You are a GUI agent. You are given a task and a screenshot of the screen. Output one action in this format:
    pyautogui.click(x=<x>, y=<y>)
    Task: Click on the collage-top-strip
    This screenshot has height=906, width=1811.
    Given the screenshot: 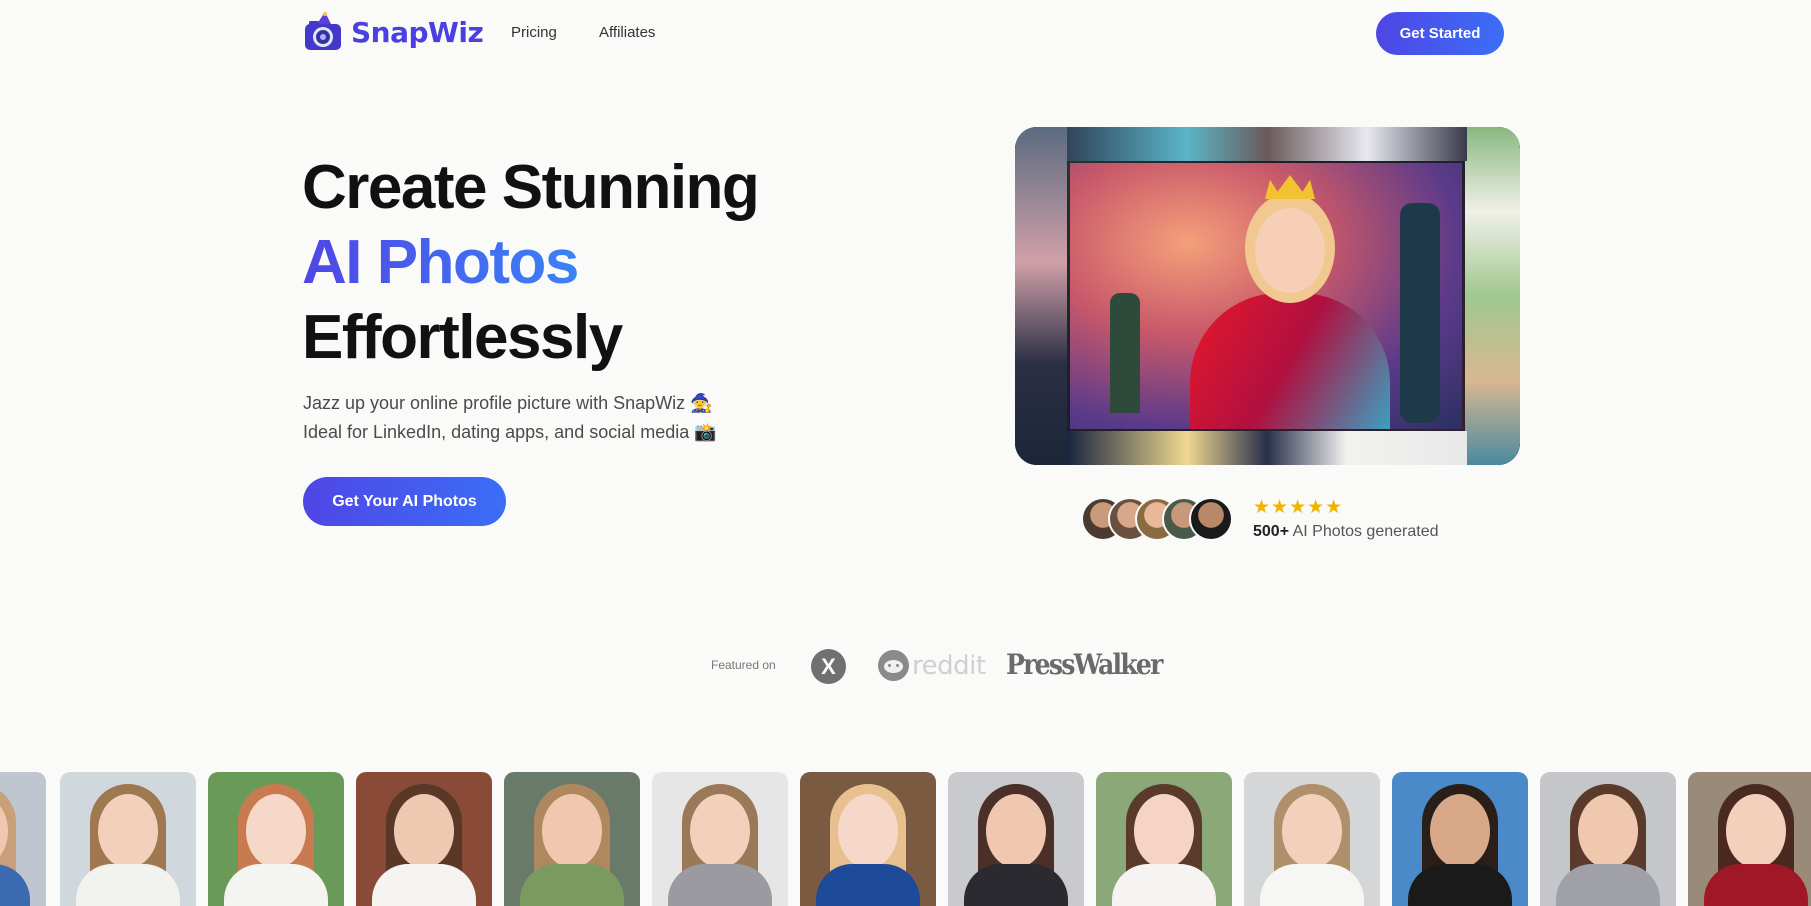 What is the action you would take?
    pyautogui.click(x=1267, y=144)
    